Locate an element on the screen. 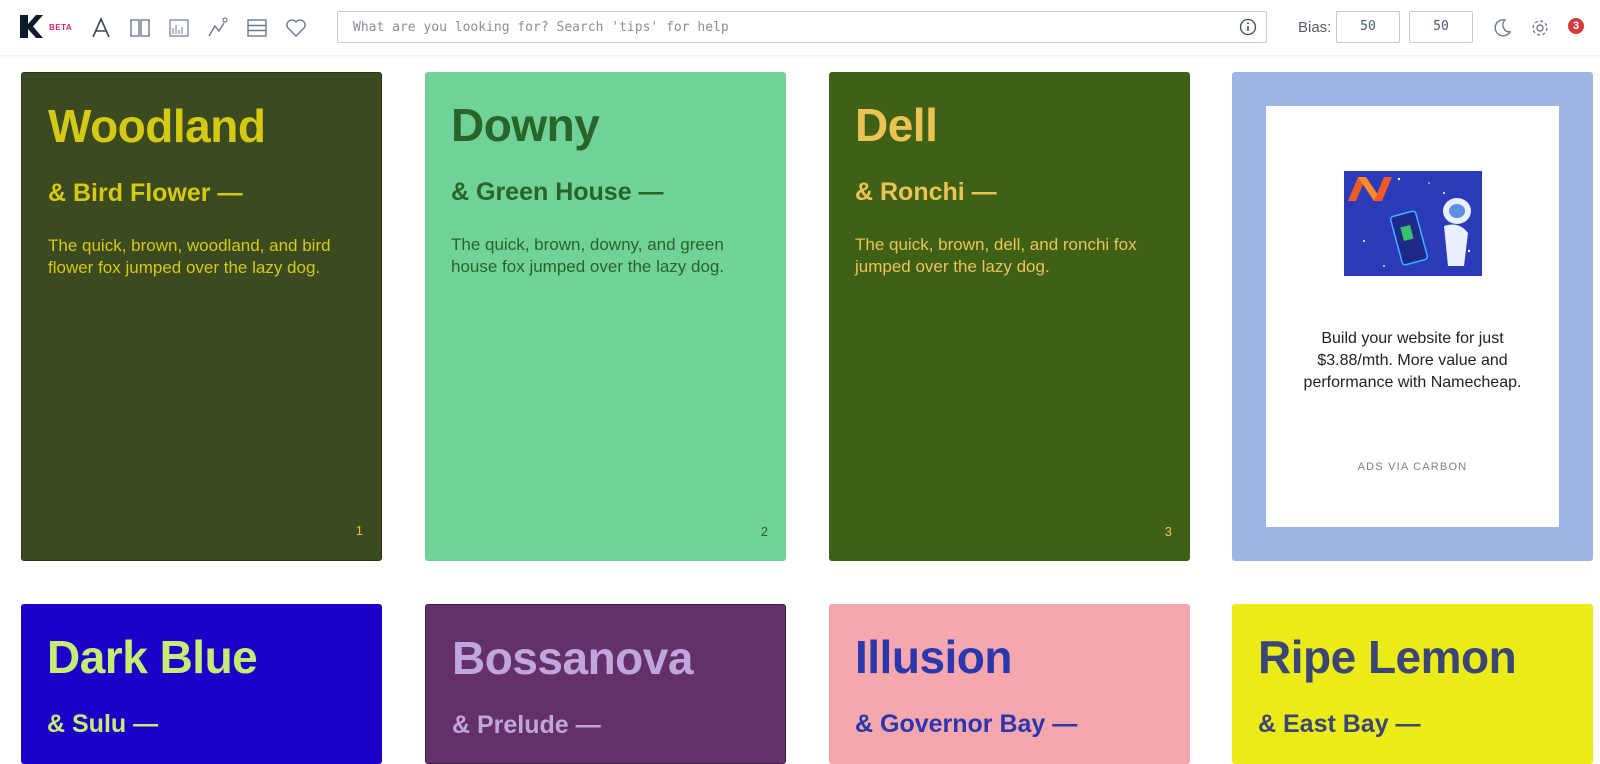 This screenshot has width=1600, height=764. font-pair-card: Bossanova & Prelude — is located at coordinates (605, 684).